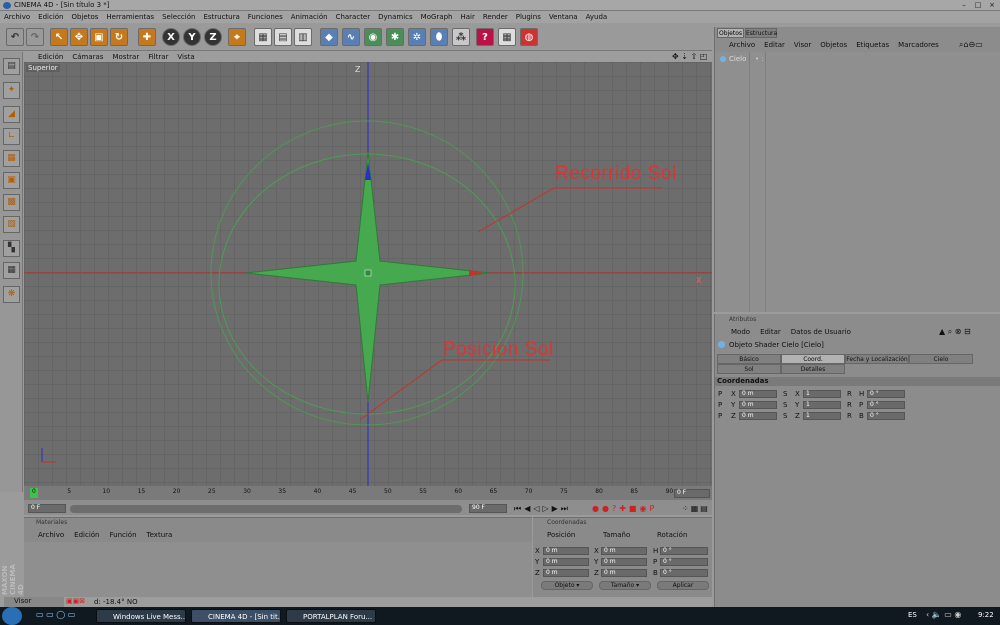  I want to click on object-menu-item-4: Etiquetas, so click(872, 45).